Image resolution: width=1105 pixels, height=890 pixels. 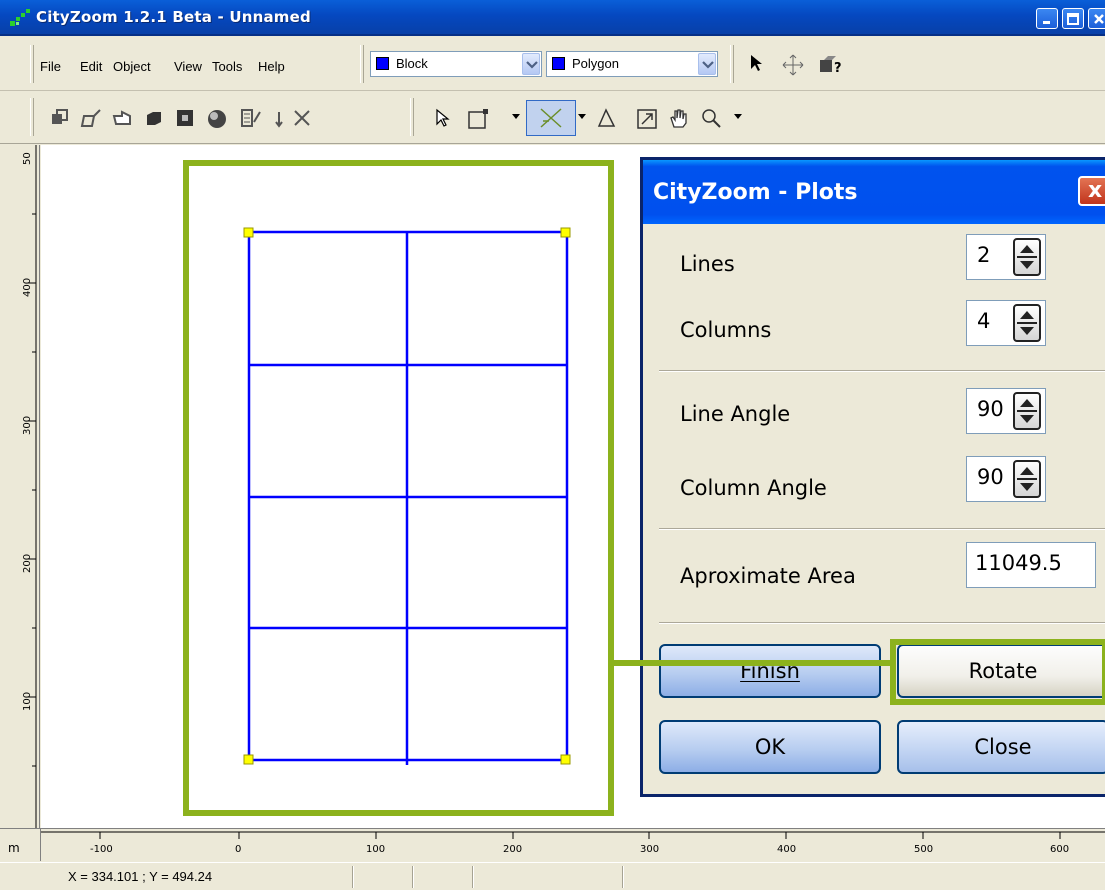 I want to click on ruler-corner: m, so click(x=20, y=845).